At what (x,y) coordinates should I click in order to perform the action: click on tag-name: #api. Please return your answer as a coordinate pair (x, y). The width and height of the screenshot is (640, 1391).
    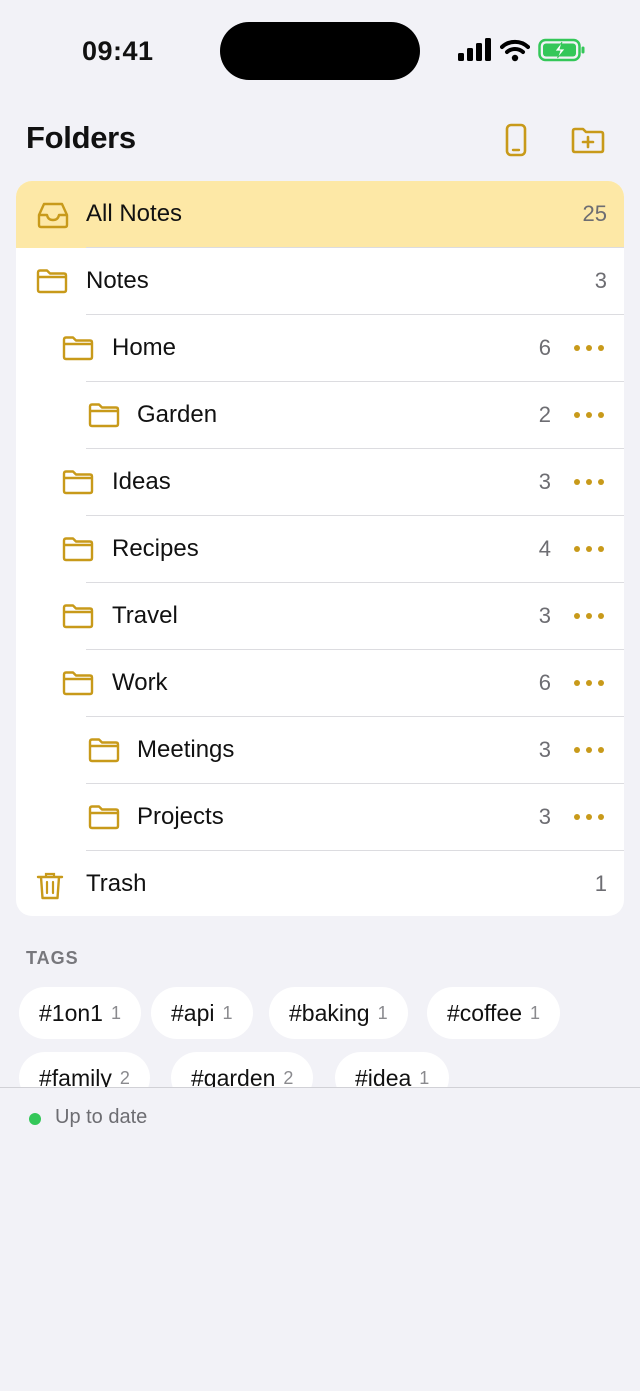
    Looking at the image, I should click on (193, 1012).